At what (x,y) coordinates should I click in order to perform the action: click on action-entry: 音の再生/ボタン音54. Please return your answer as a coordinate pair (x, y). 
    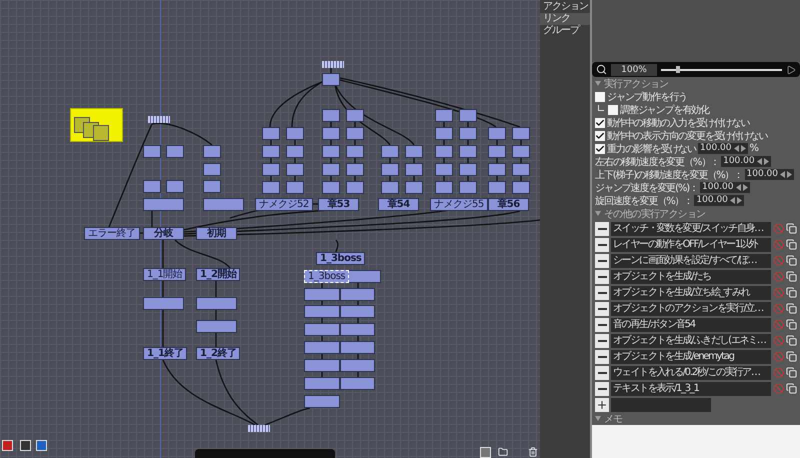
    Looking at the image, I should click on (691, 325).